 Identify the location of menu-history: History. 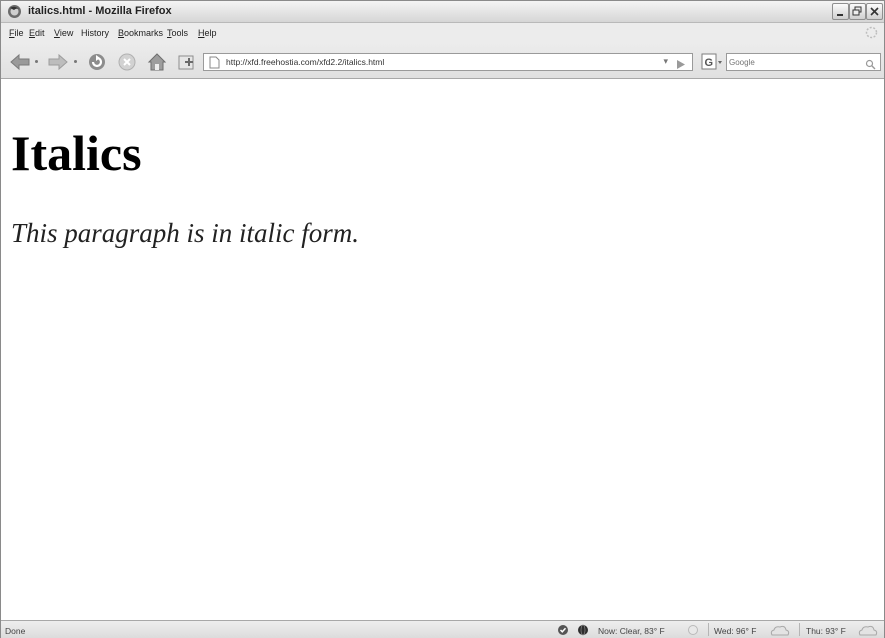
(95, 33).